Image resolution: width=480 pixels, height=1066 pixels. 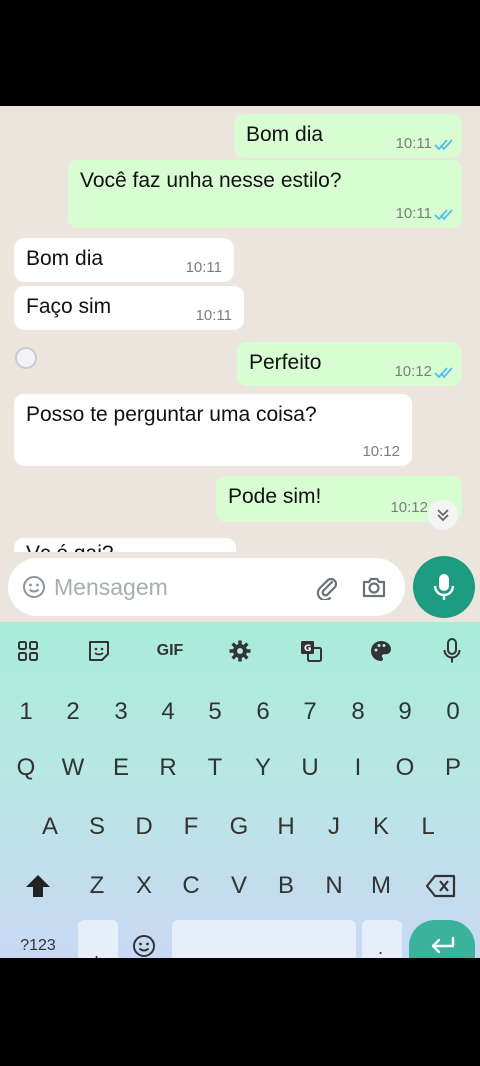 What do you see at coordinates (452, 651) in the screenshot?
I see `voice-input-icon` at bounding box center [452, 651].